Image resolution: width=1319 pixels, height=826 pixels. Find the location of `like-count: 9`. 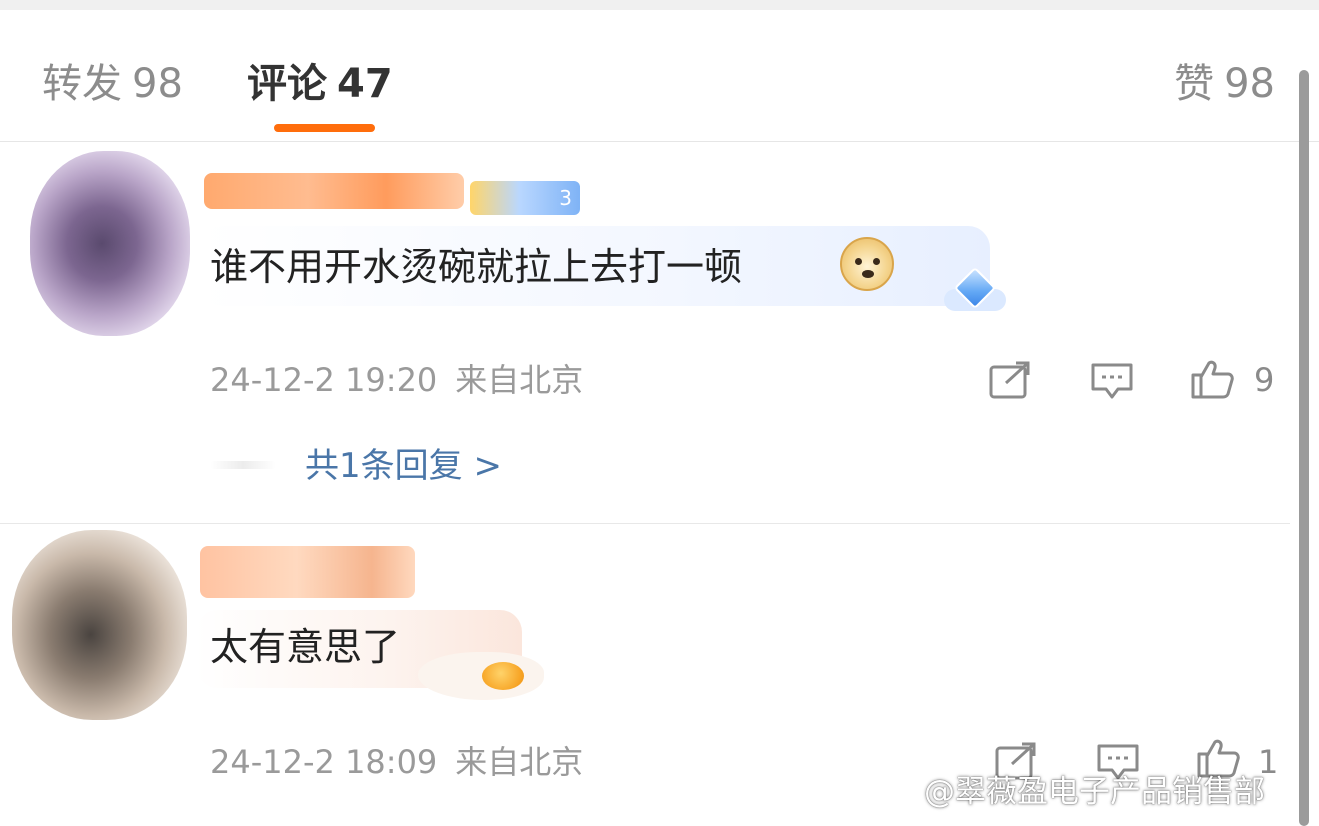

like-count: 9 is located at coordinates (1264, 380).